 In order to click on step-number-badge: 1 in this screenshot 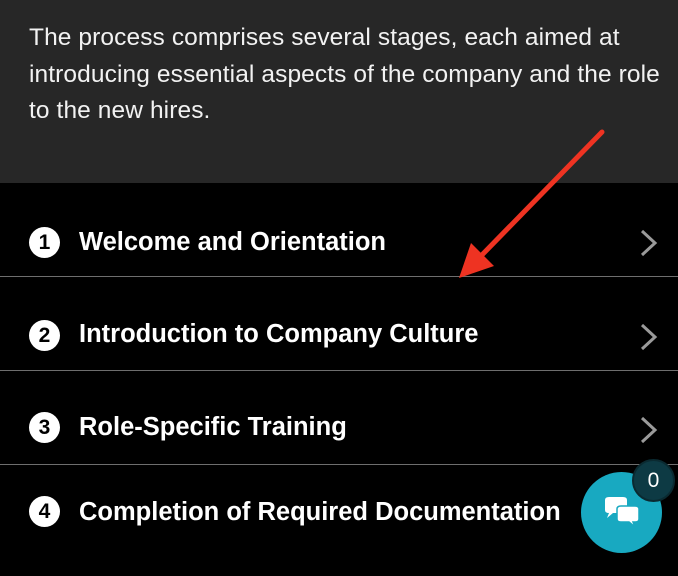, I will do `click(44, 242)`.